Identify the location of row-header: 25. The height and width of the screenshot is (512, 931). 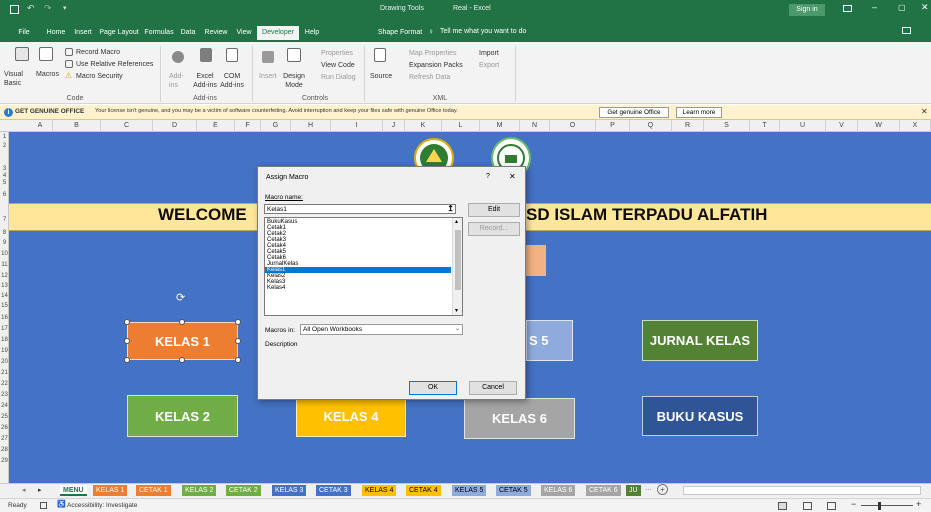
(4, 417).